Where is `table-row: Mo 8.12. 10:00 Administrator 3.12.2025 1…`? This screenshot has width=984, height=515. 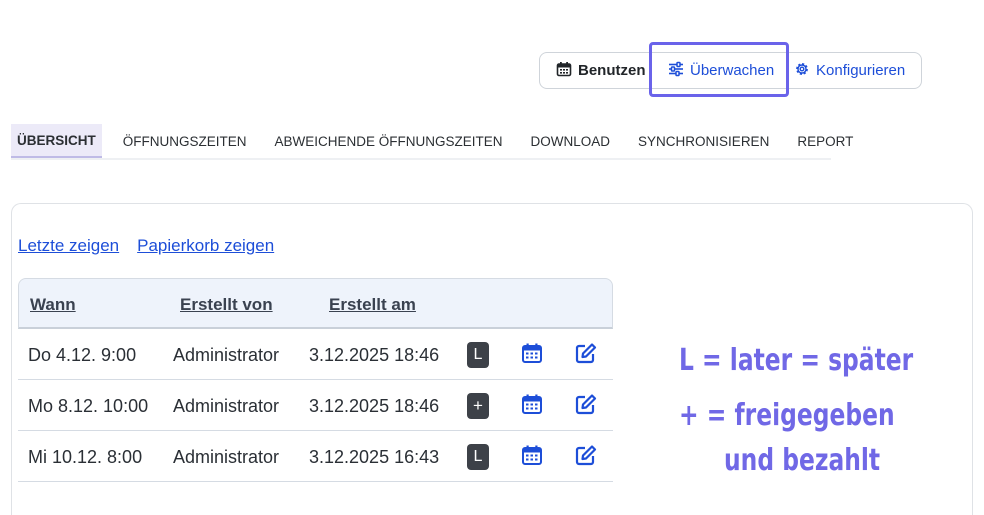 table-row: Mo 8.12. 10:00 Administrator 3.12.2025 1… is located at coordinates (315, 405).